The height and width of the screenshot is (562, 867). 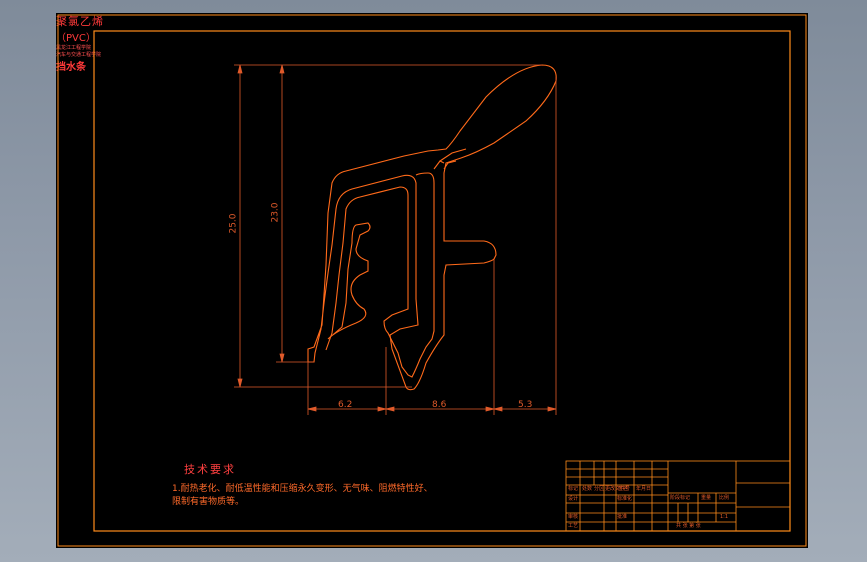 What do you see at coordinates (623, 489) in the screenshot?
I see `tb-signature: 签名` at bounding box center [623, 489].